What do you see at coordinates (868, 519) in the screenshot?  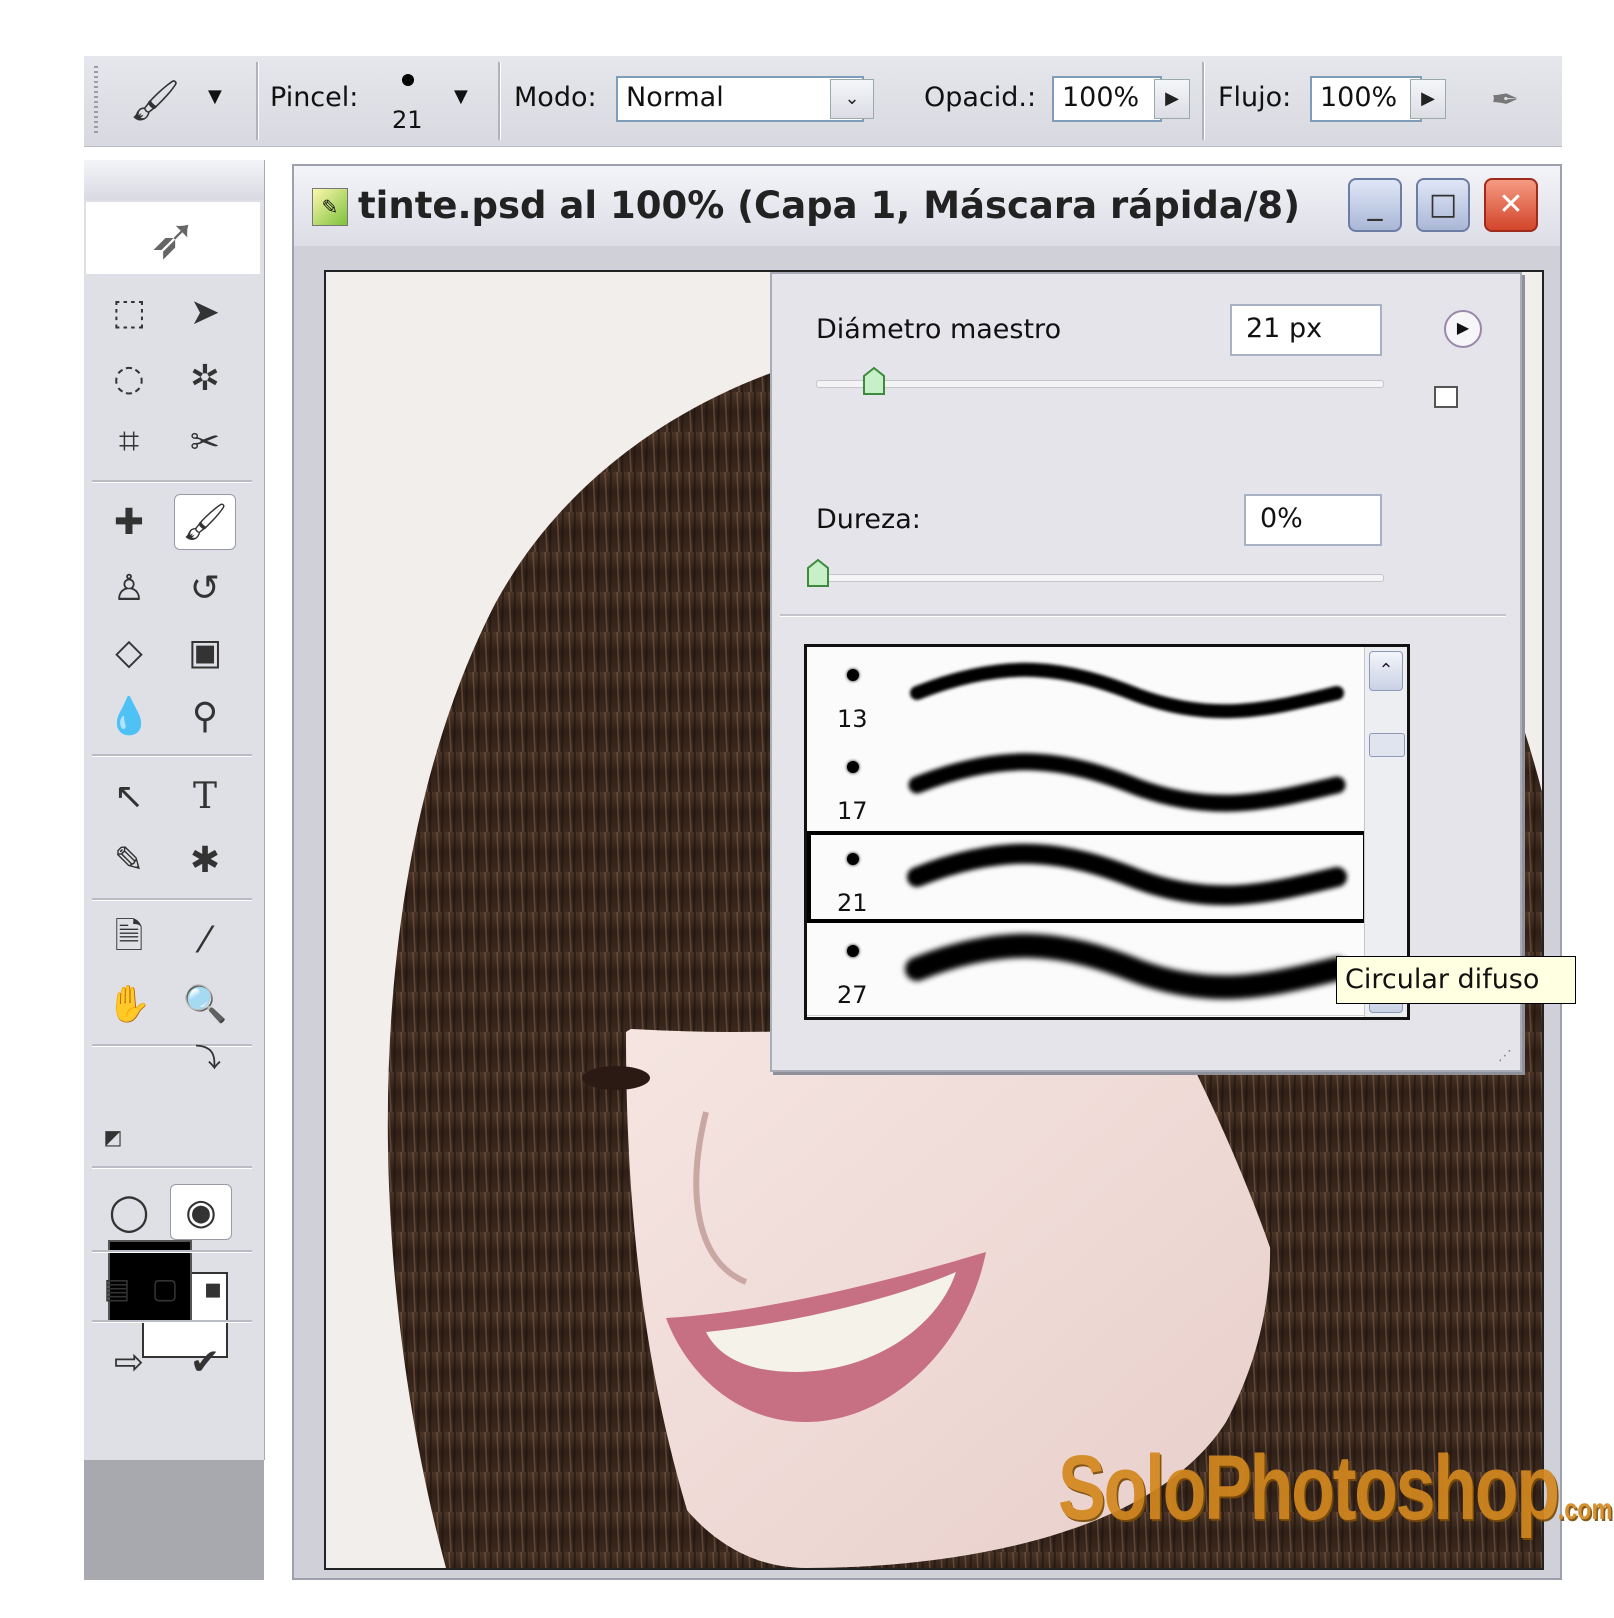 I see `hardness-label: Dureza:` at bounding box center [868, 519].